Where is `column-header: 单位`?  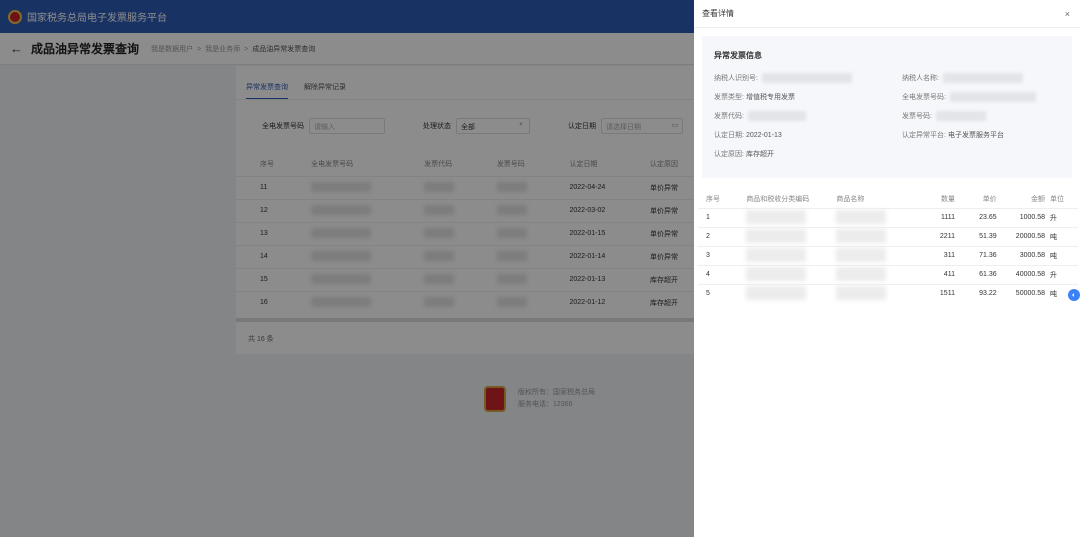
column-header: 单位 is located at coordinates (1057, 199).